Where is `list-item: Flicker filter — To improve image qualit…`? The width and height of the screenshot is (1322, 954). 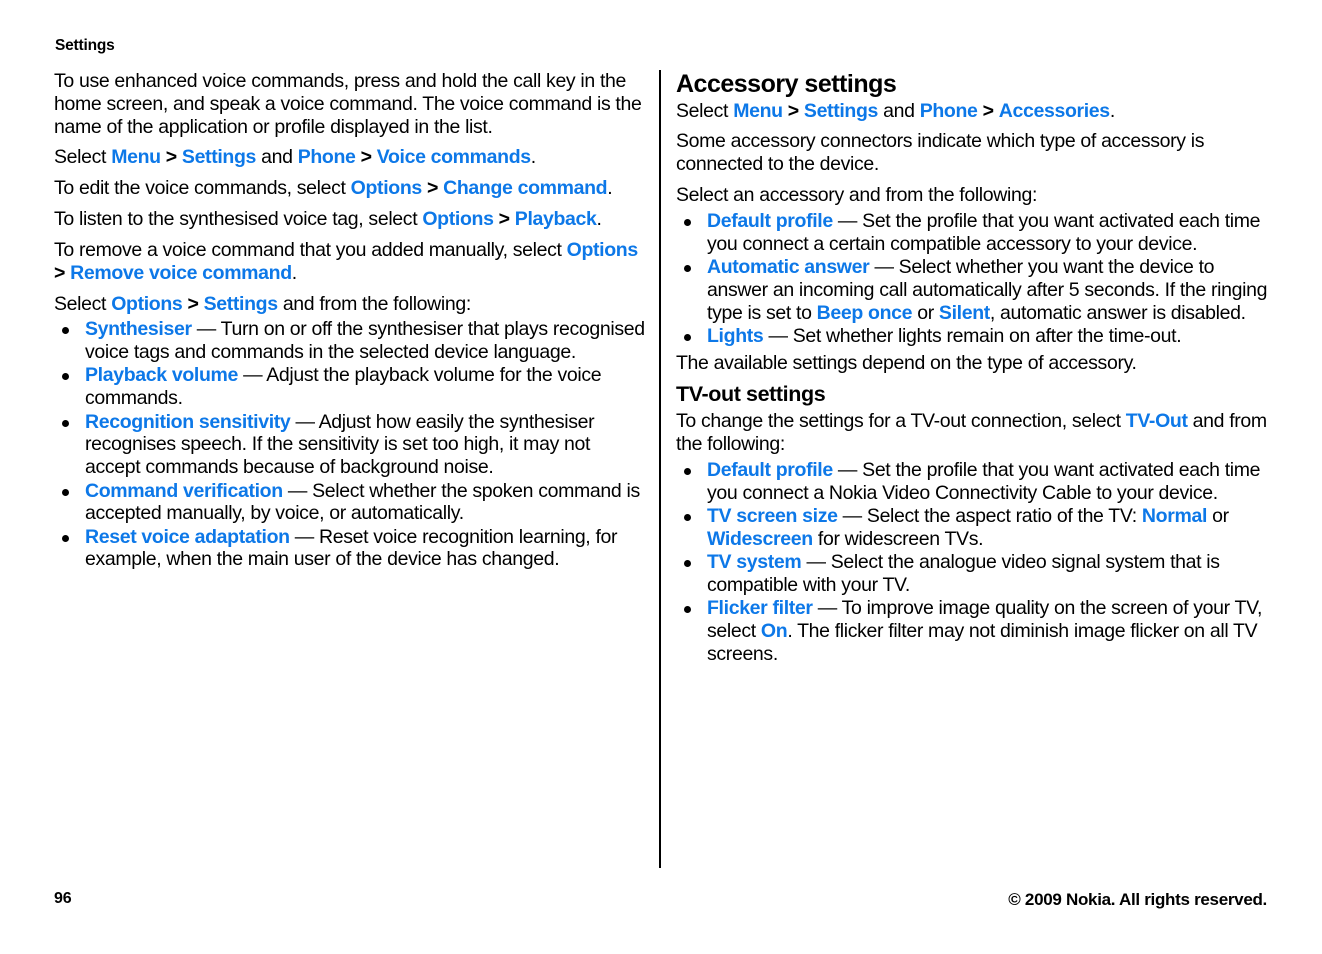 list-item: Flicker filter — To improve image qualit… is located at coordinates (972, 631).